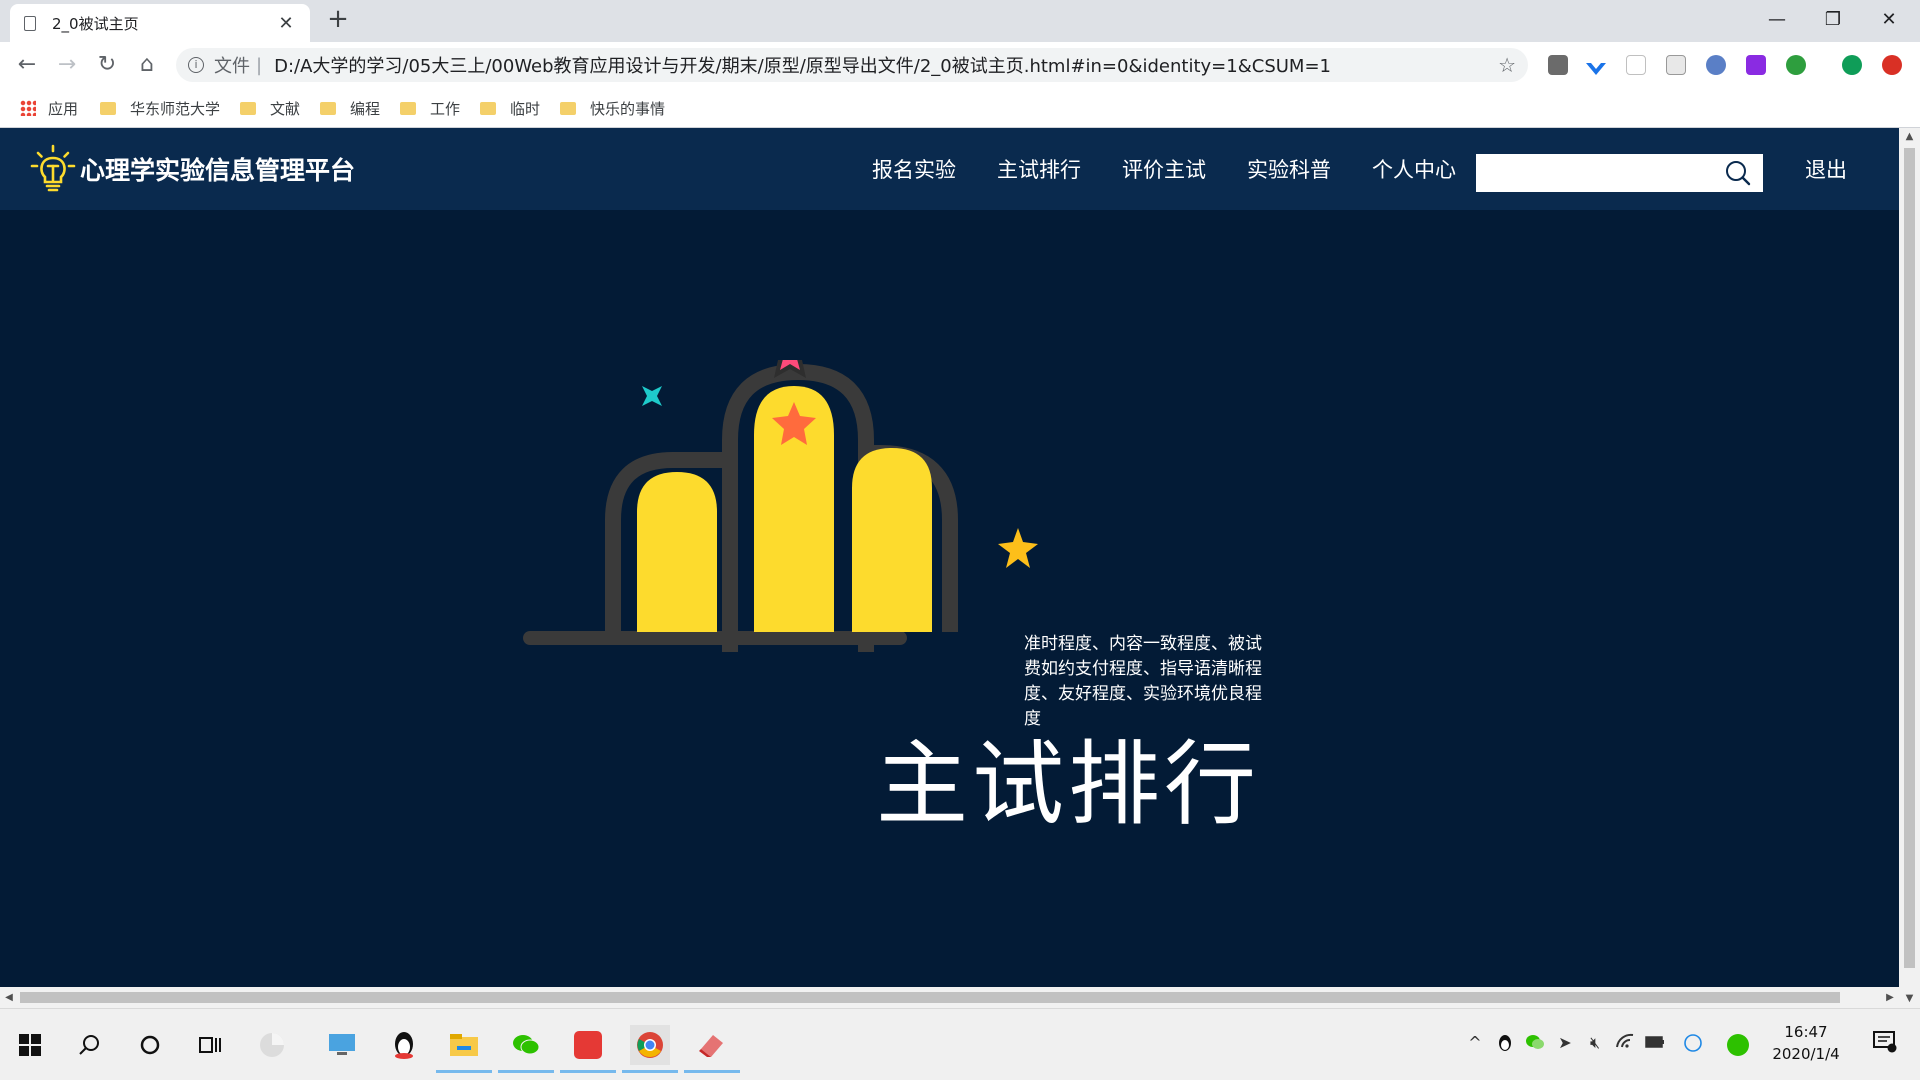 The image size is (1920, 1080). What do you see at coordinates (270, 108) in the screenshot?
I see `bookmark-folder: 文献` at bounding box center [270, 108].